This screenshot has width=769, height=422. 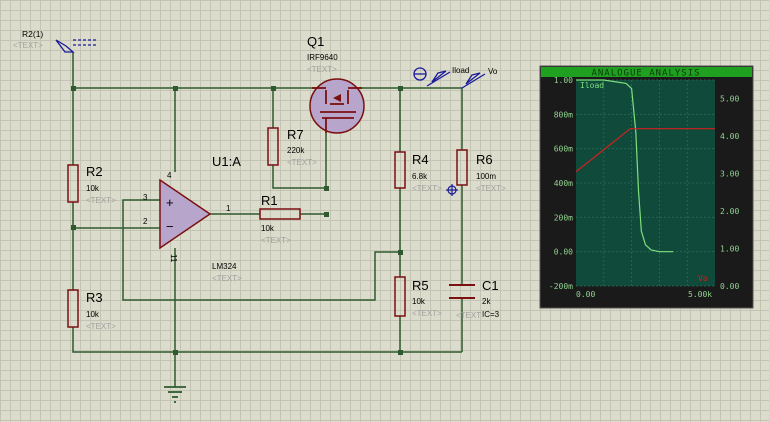 What do you see at coordinates (729, 136) in the screenshot?
I see `right-tick-label: 4.00` at bounding box center [729, 136].